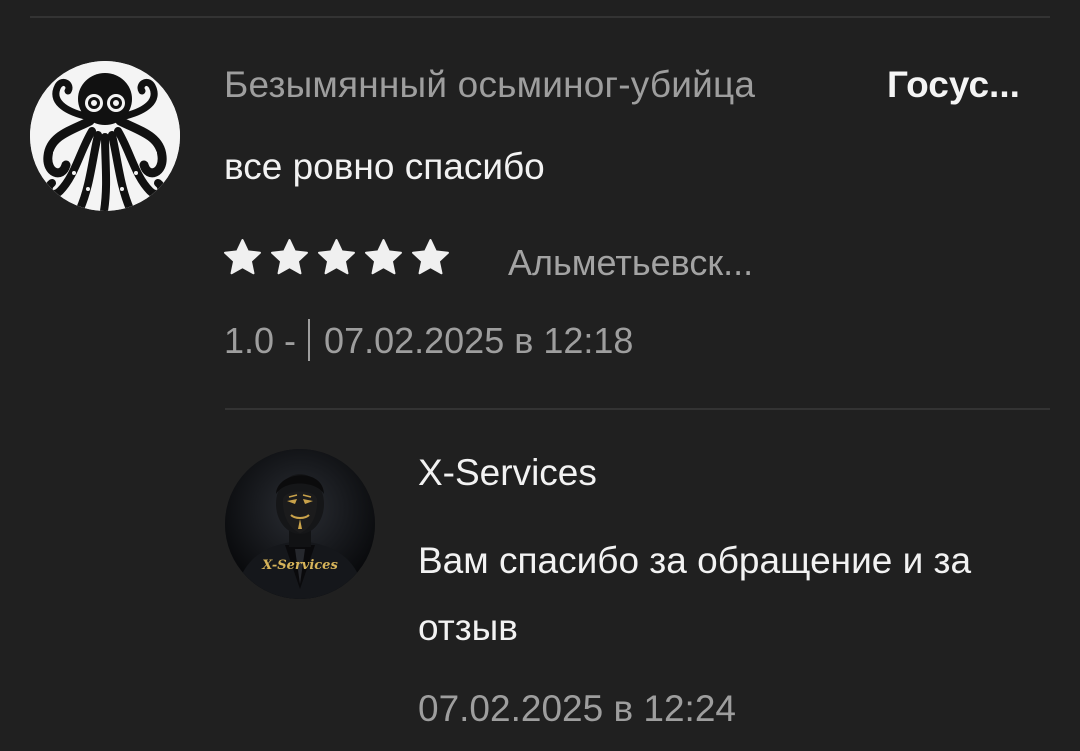  I want to click on review-meta: 1.0 - 07.02.2025 в 12:18, so click(428, 340).